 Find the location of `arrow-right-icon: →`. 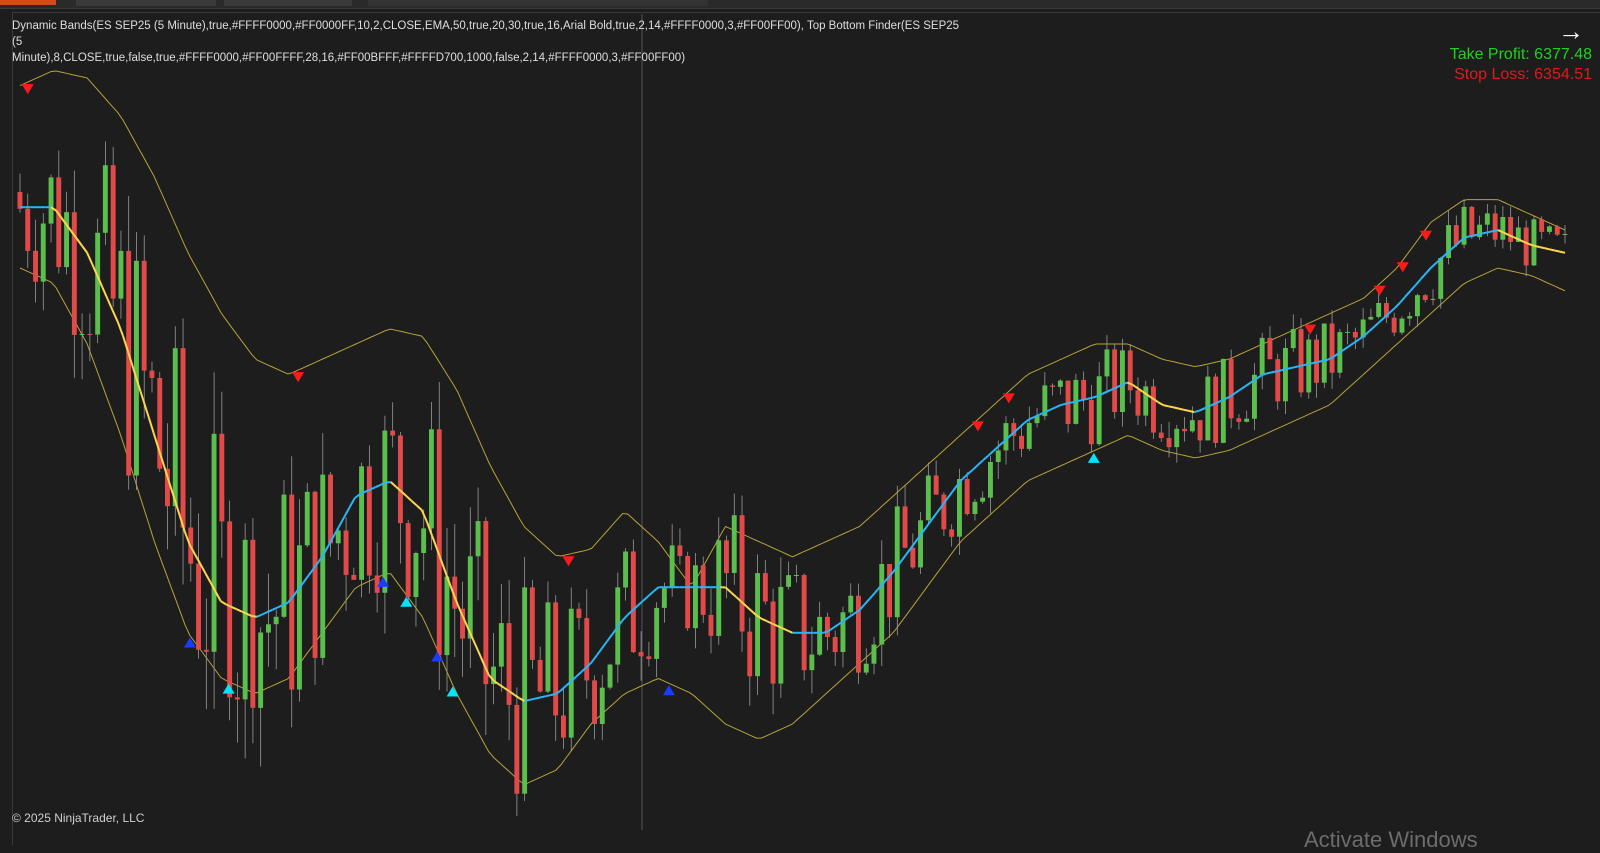

arrow-right-icon: → is located at coordinates (1571, 31).